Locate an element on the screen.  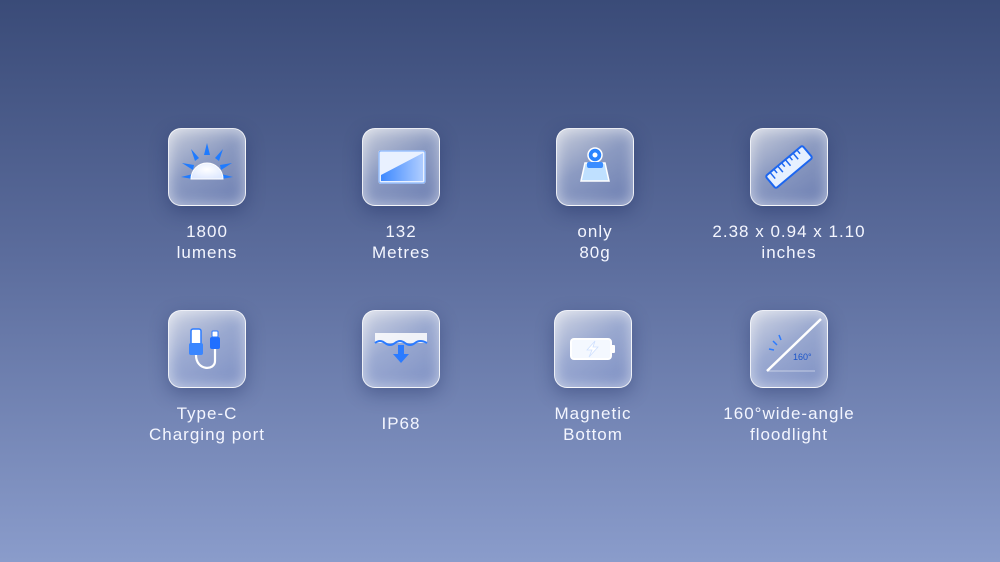
feature-dimensions: 2.38 x 0.94 x 1.10 inches is located at coordinates (789, 195).